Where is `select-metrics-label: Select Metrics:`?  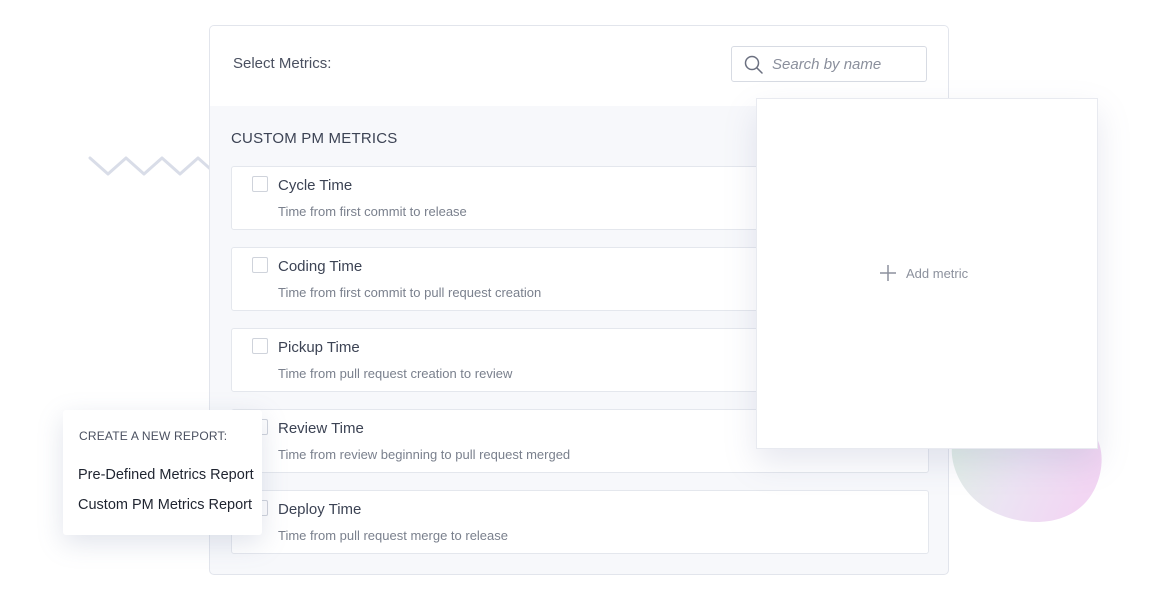 select-metrics-label: Select Metrics: is located at coordinates (282, 63).